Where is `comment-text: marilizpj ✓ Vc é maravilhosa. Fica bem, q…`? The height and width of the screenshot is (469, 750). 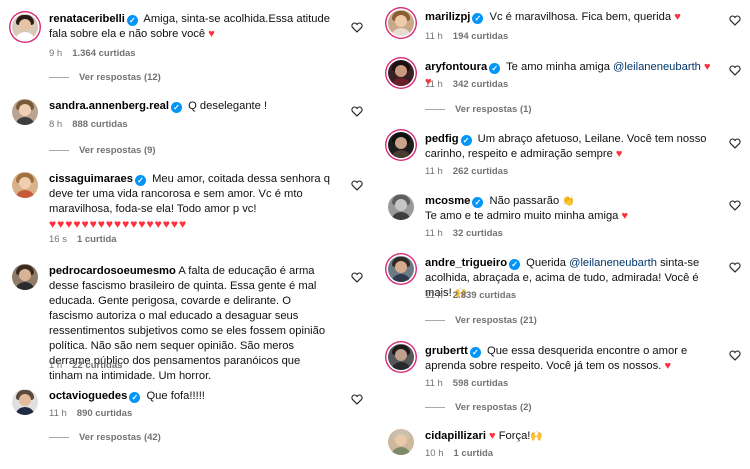
comment-text: marilizpj ✓ Vc é maravilhosa. Fica bem, q… is located at coordinates (568, 17).